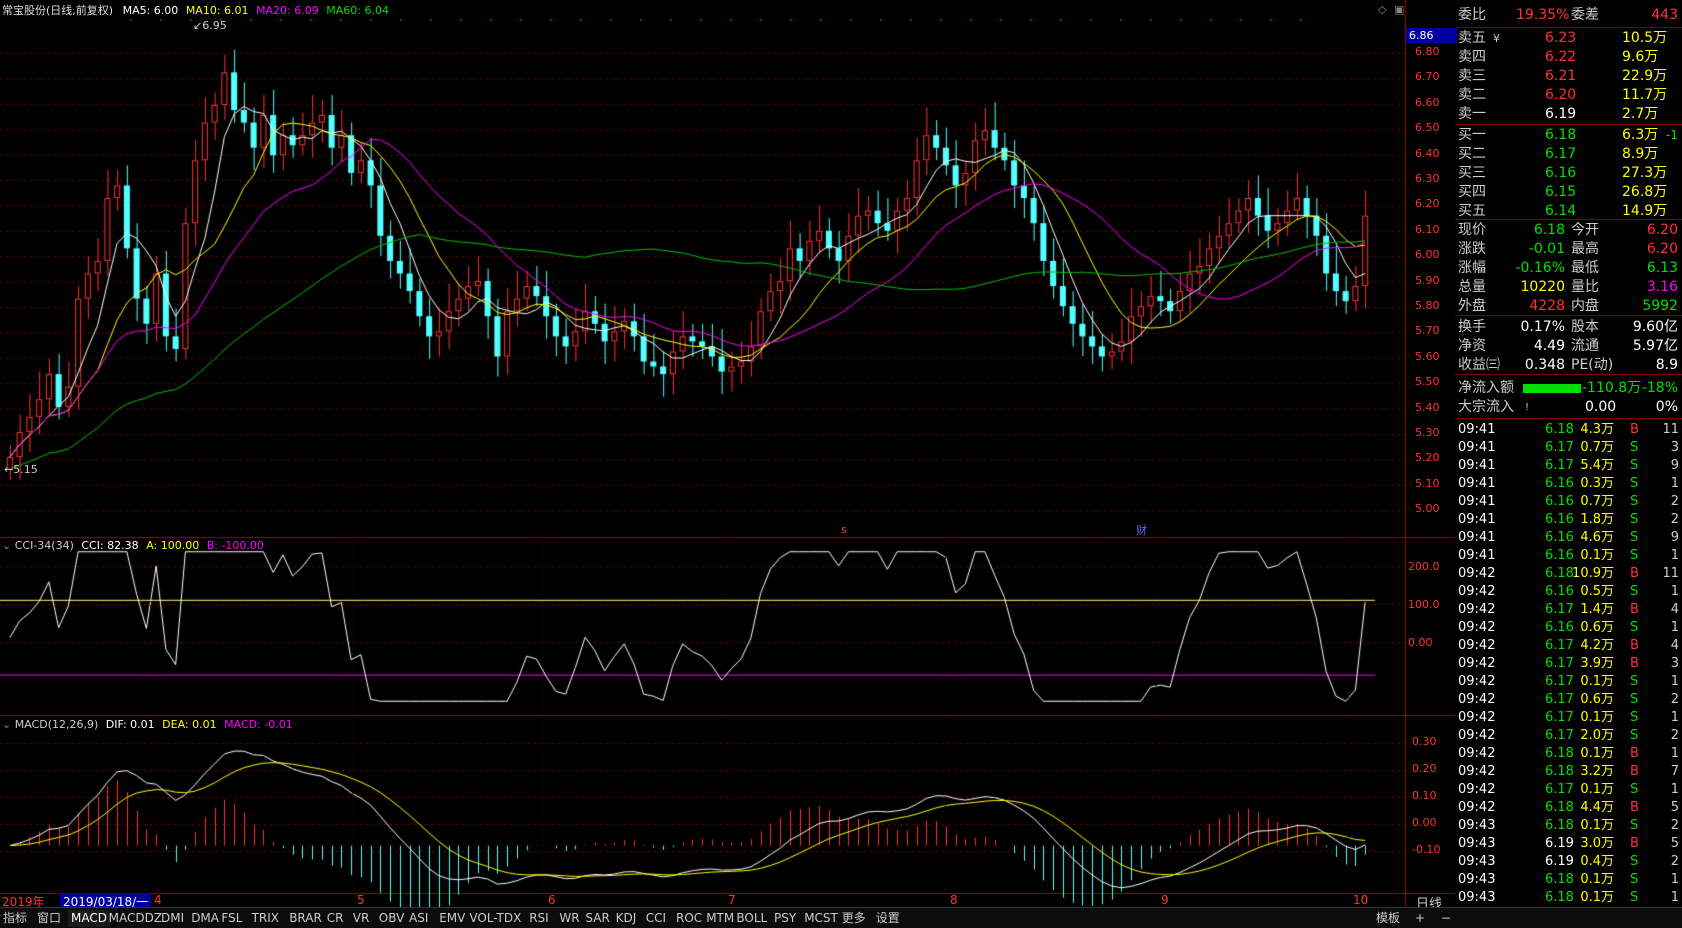 The width and height of the screenshot is (1682, 928). I want to click on tab-更多: 更多, so click(854, 918).